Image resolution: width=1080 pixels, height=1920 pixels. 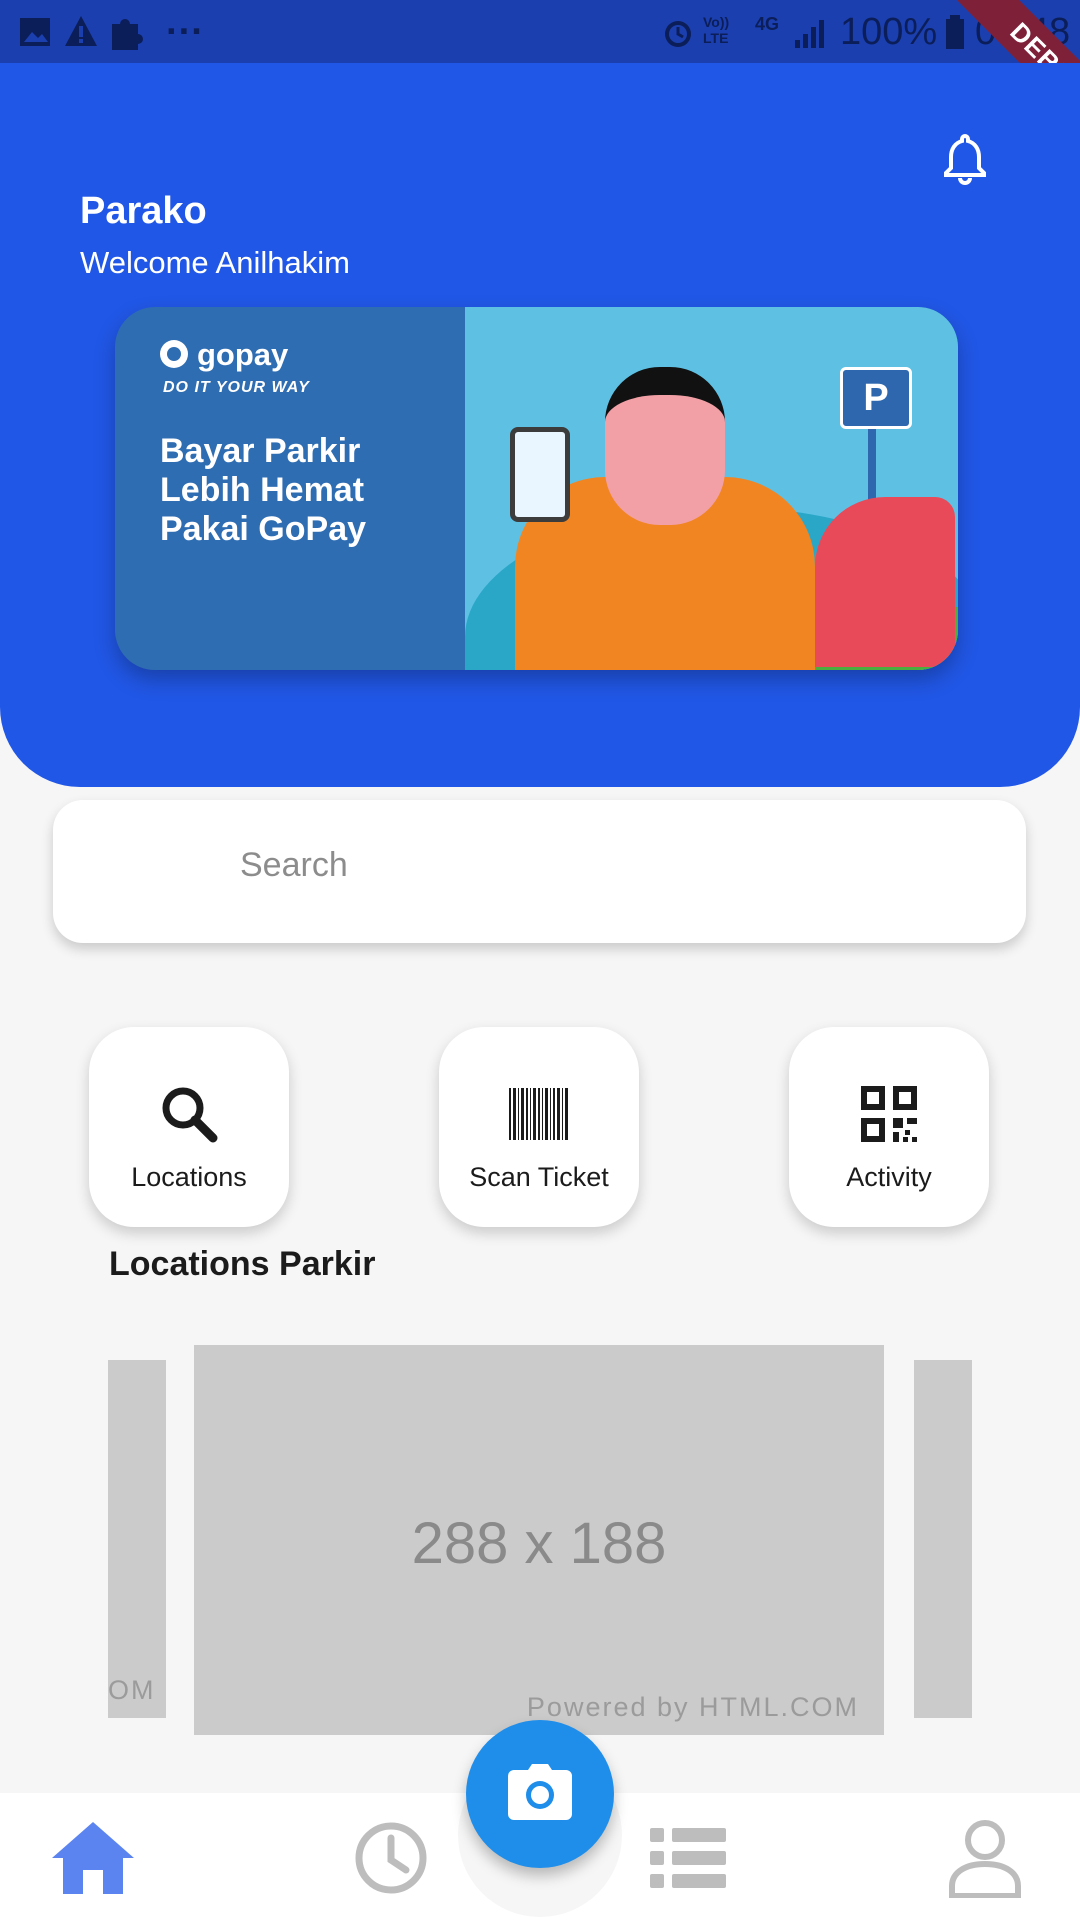 I want to click on banner-brand: gopay, so click(x=243, y=354).